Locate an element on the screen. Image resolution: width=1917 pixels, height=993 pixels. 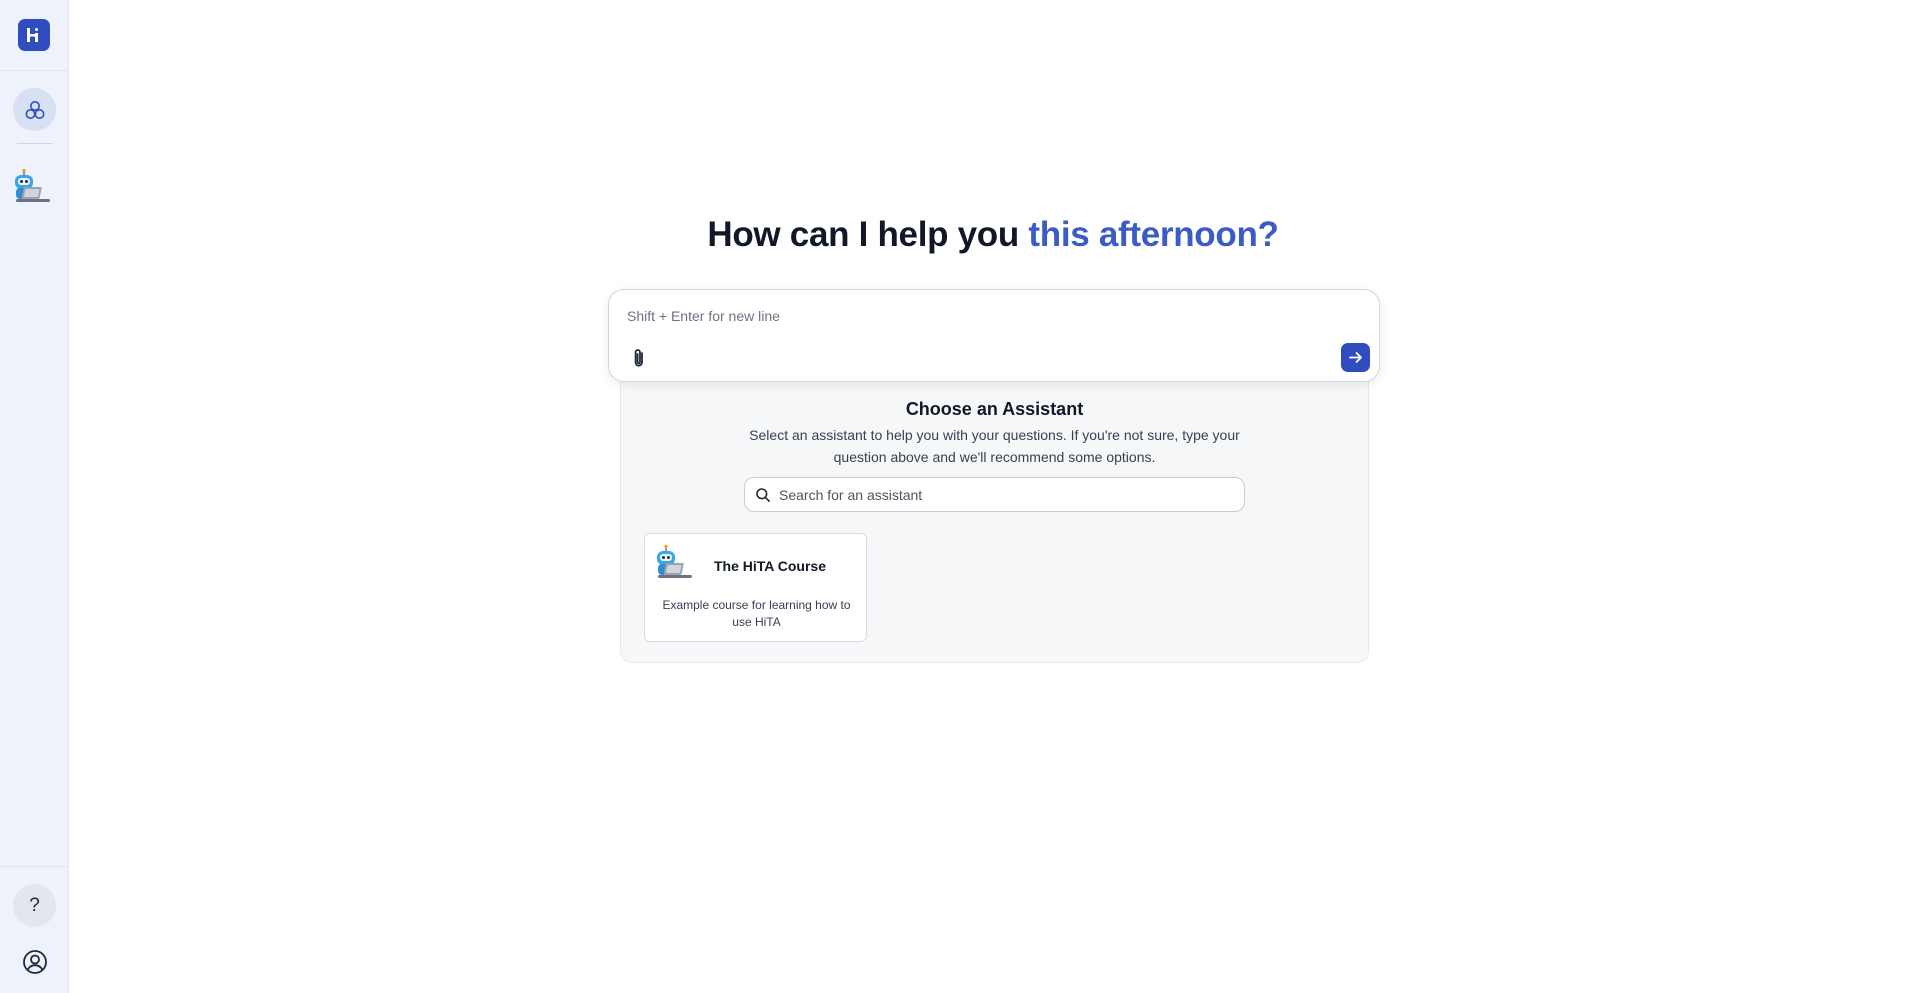
app-logo is located at coordinates (34, 35).